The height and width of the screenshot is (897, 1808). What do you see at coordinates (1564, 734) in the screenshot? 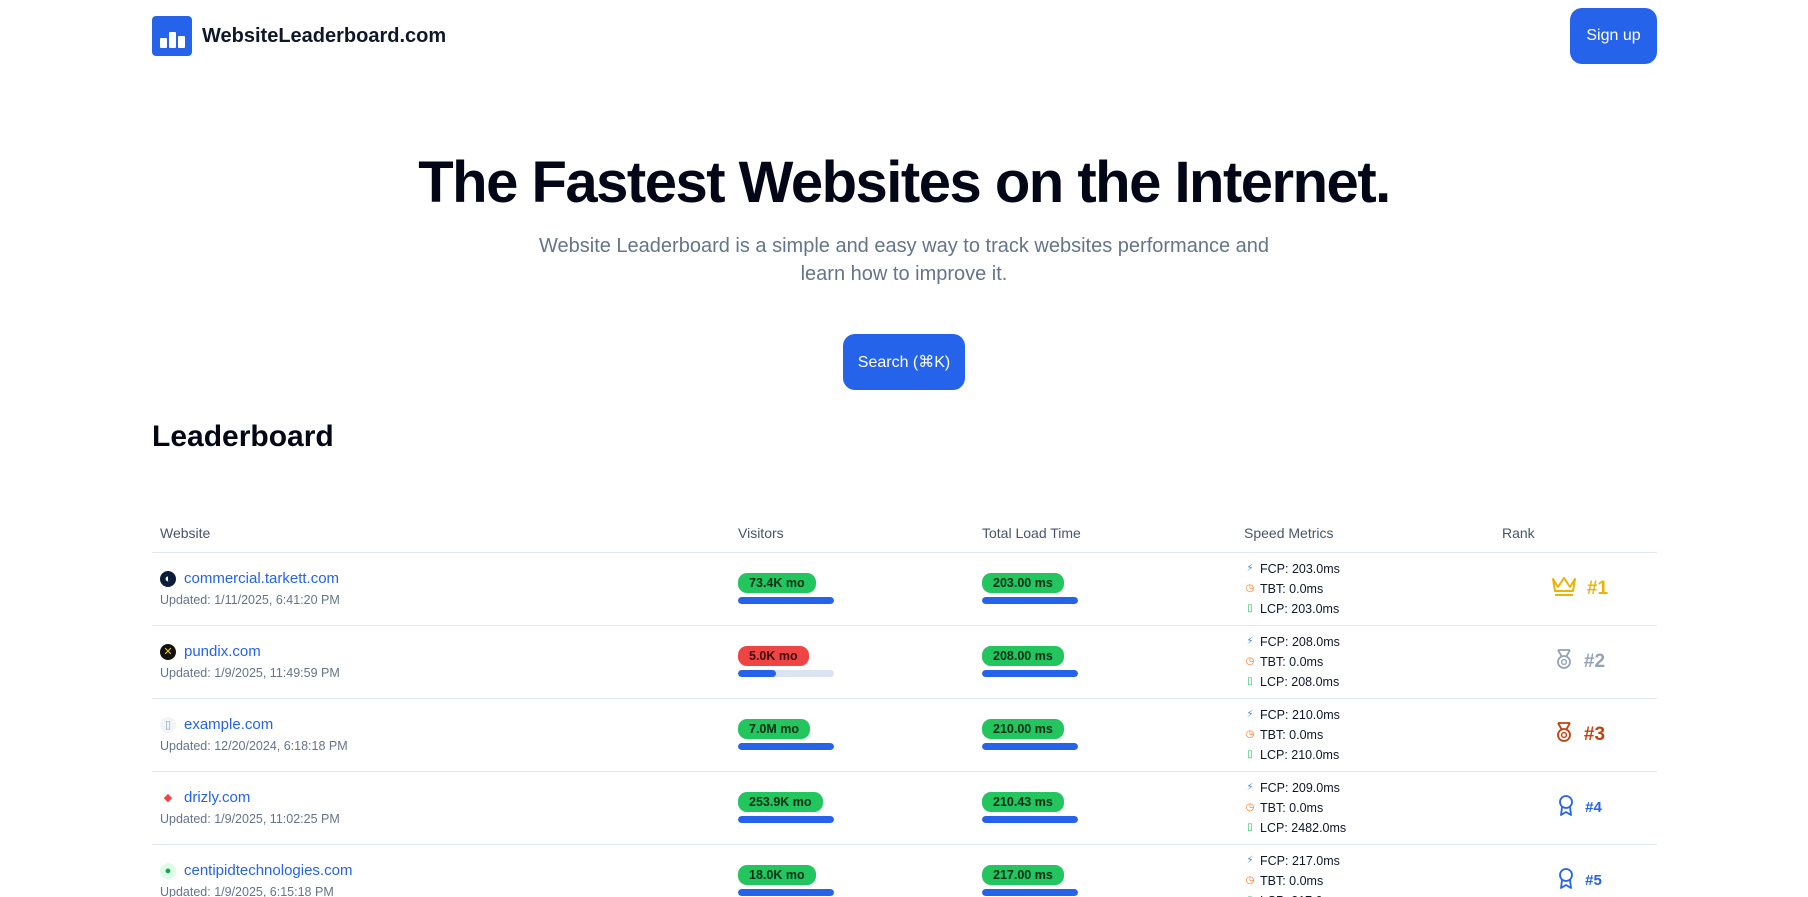
I see `medal-icon` at bounding box center [1564, 734].